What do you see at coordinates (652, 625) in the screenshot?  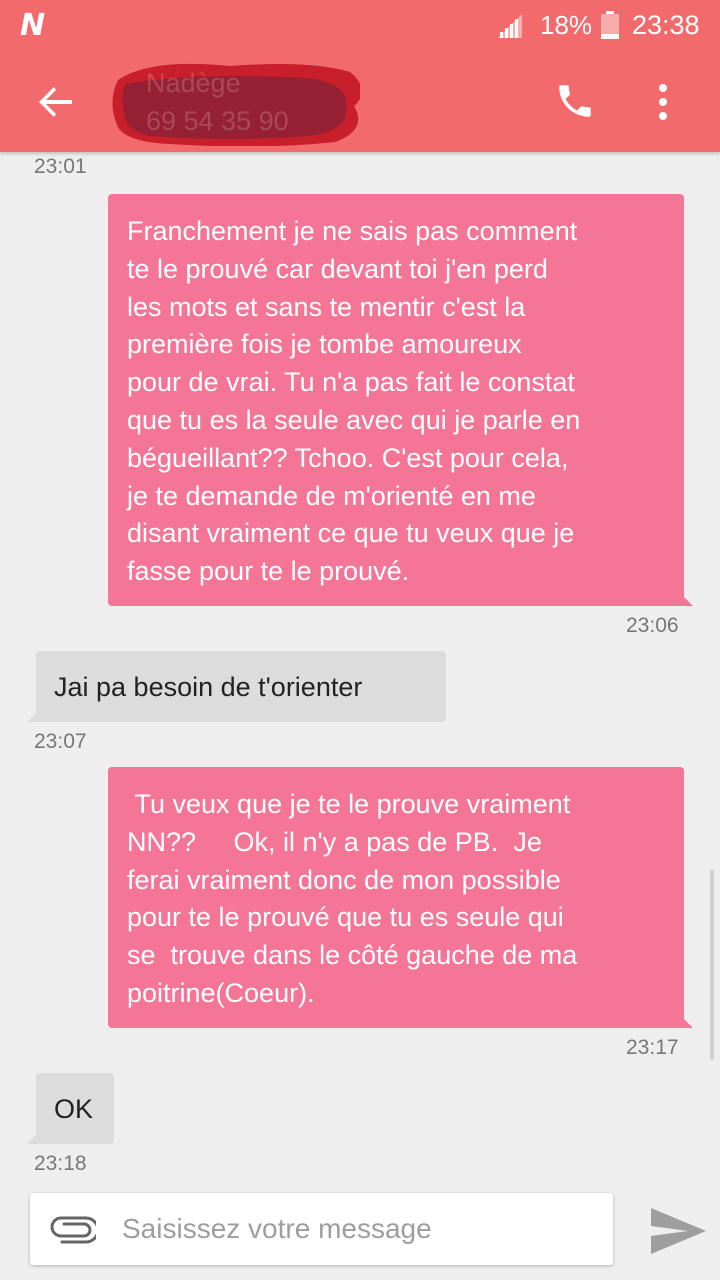 I see `message-timestamp: 23:06` at bounding box center [652, 625].